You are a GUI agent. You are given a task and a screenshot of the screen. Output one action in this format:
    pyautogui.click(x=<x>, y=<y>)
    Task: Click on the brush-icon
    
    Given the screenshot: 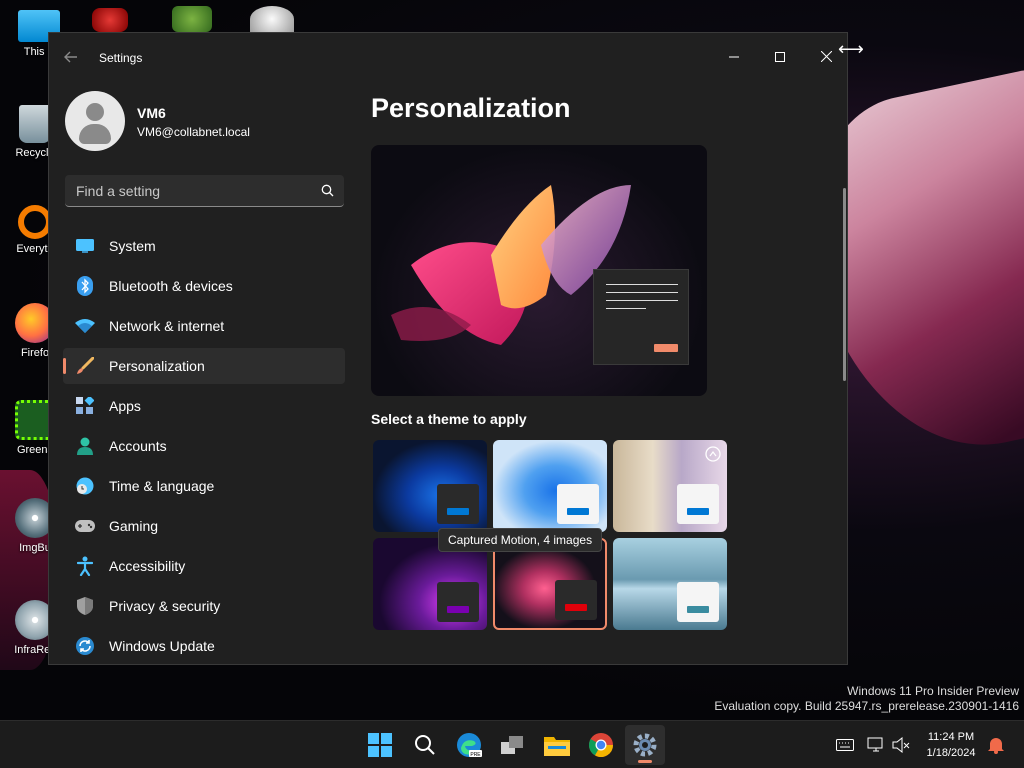 What is the action you would take?
    pyautogui.click(x=85, y=366)
    